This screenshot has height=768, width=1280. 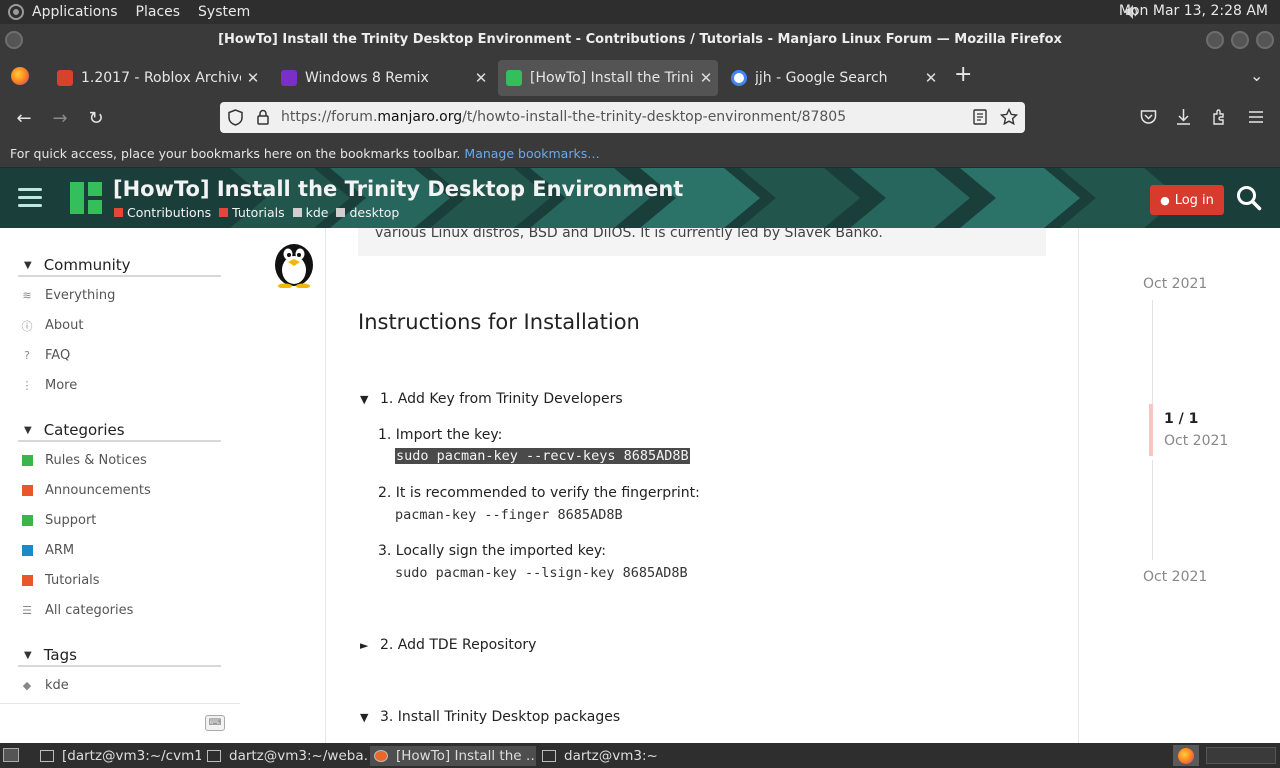 What do you see at coordinates (739, 78) in the screenshot?
I see `google-icon` at bounding box center [739, 78].